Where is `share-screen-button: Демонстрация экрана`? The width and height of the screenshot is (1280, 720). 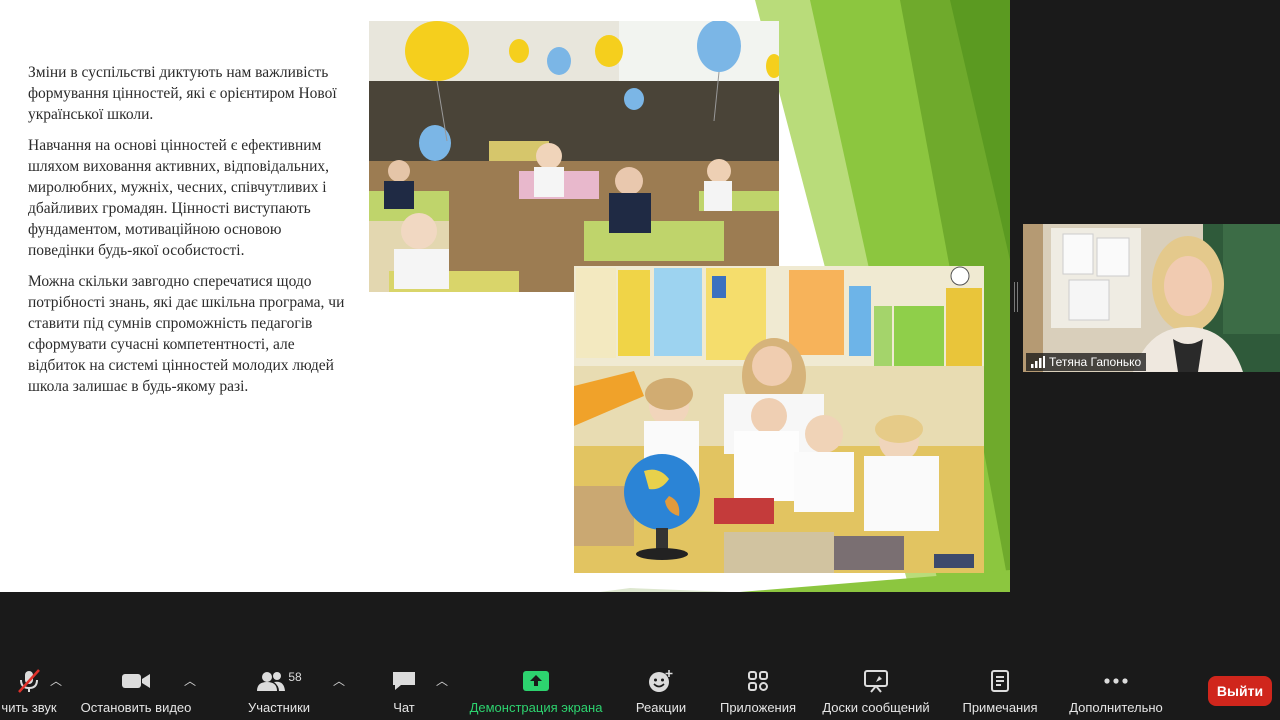 share-screen-button: Демонстрация экрана is located at coordinates (536, 690).